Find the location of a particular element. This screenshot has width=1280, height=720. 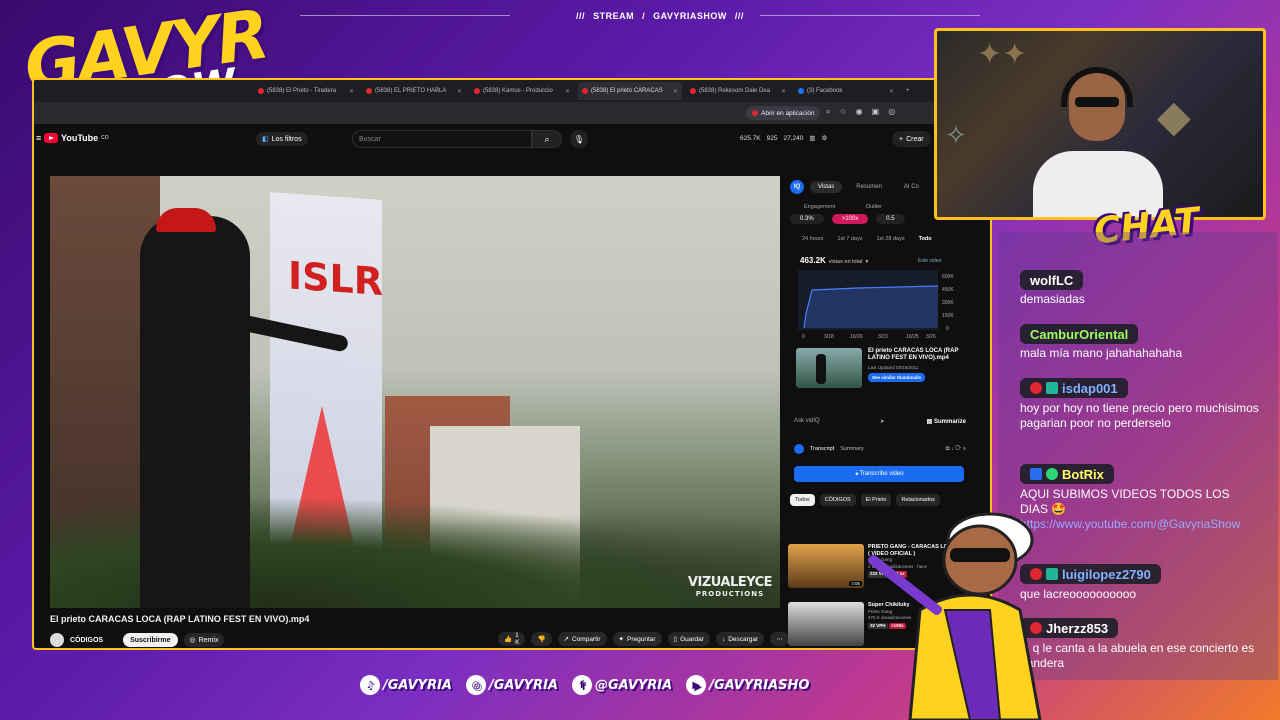

search-input: Buscar is located at coordinates (442, 139).